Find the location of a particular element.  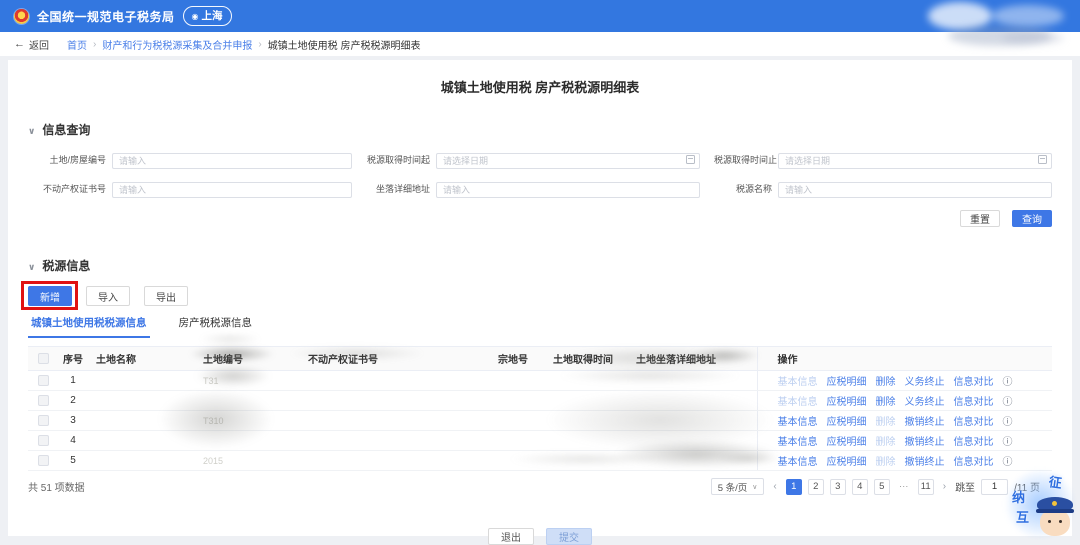

field-acquire-date-to: 税源取得时间止 is located at coordinates (883, 160).